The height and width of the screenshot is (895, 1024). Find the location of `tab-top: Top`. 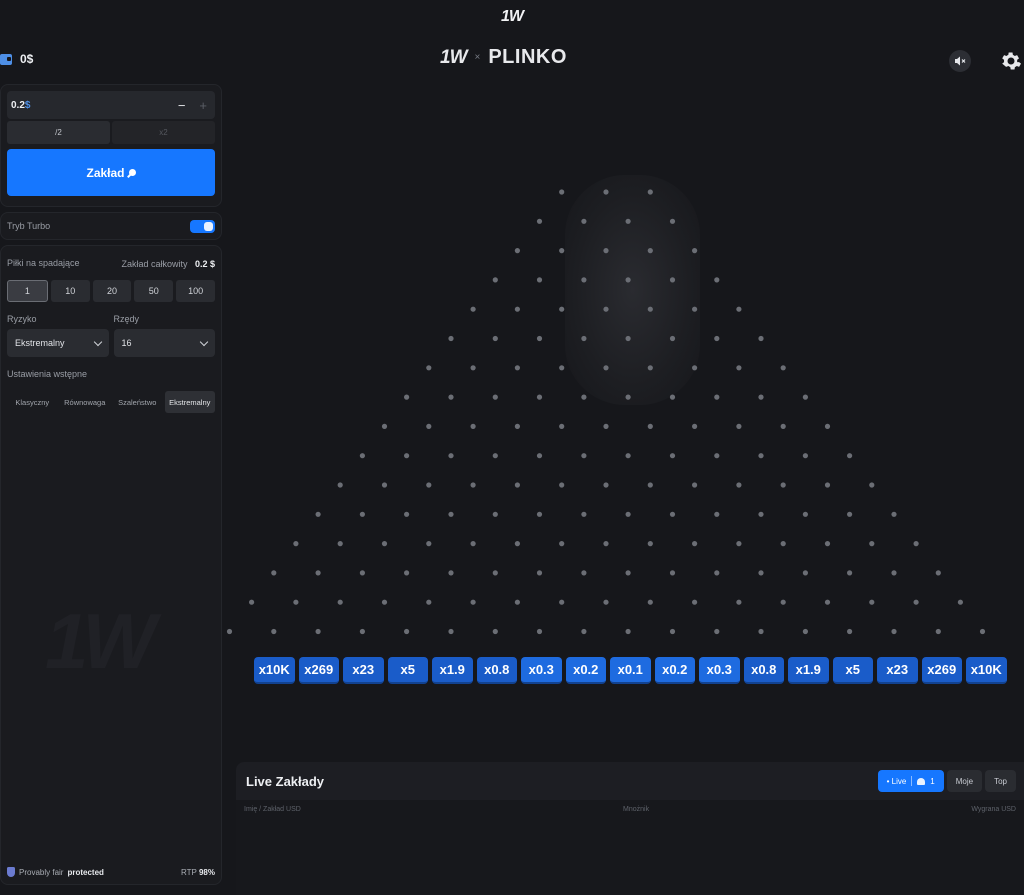

tab-top: Top is located at coordinates (1000, 781).